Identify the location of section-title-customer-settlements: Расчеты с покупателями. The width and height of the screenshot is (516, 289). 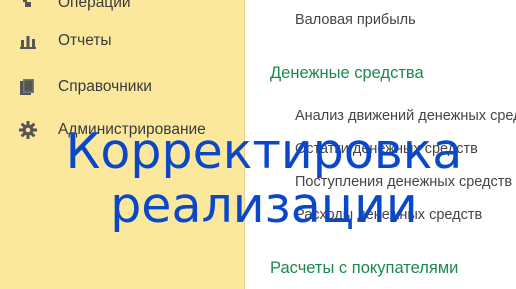
(364, 268).